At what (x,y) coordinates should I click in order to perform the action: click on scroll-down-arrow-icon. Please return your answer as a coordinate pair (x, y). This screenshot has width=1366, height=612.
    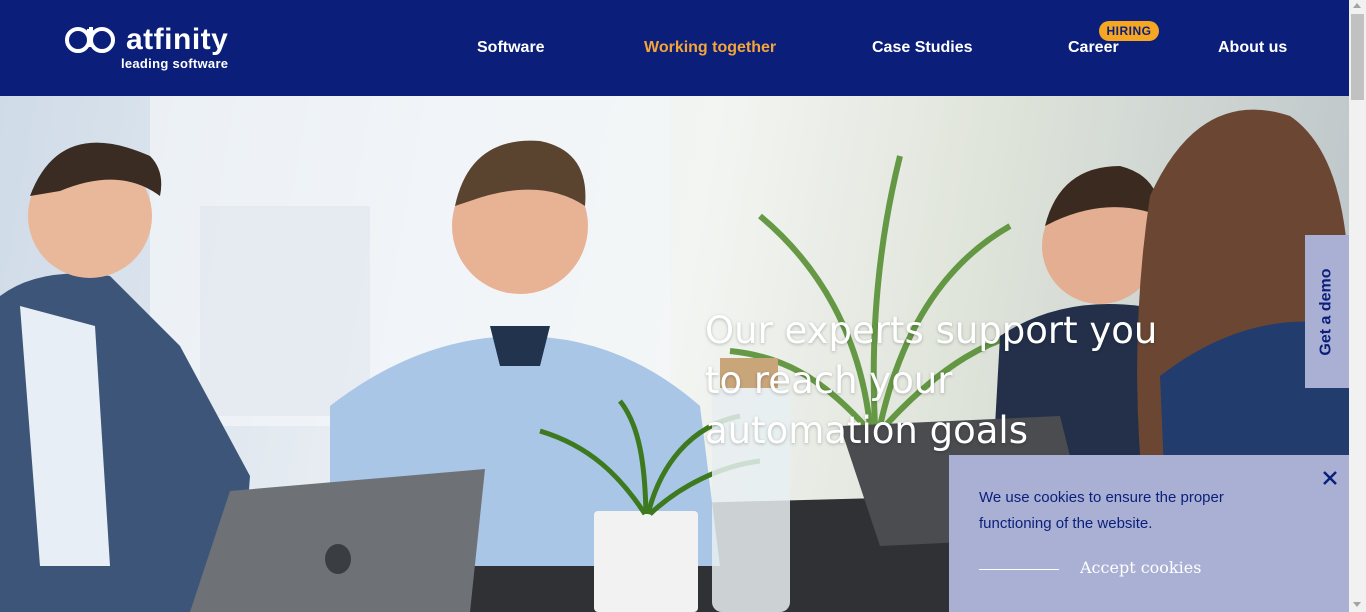
    Looking at the image, I should click on (1357, 604).